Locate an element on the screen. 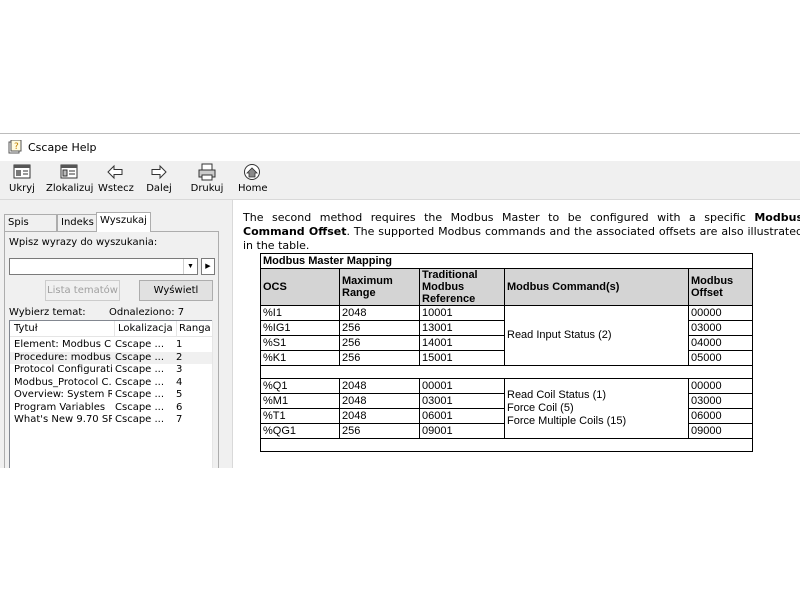  command-cell: Read Input Status (2) is located at coordinates (596, 335).